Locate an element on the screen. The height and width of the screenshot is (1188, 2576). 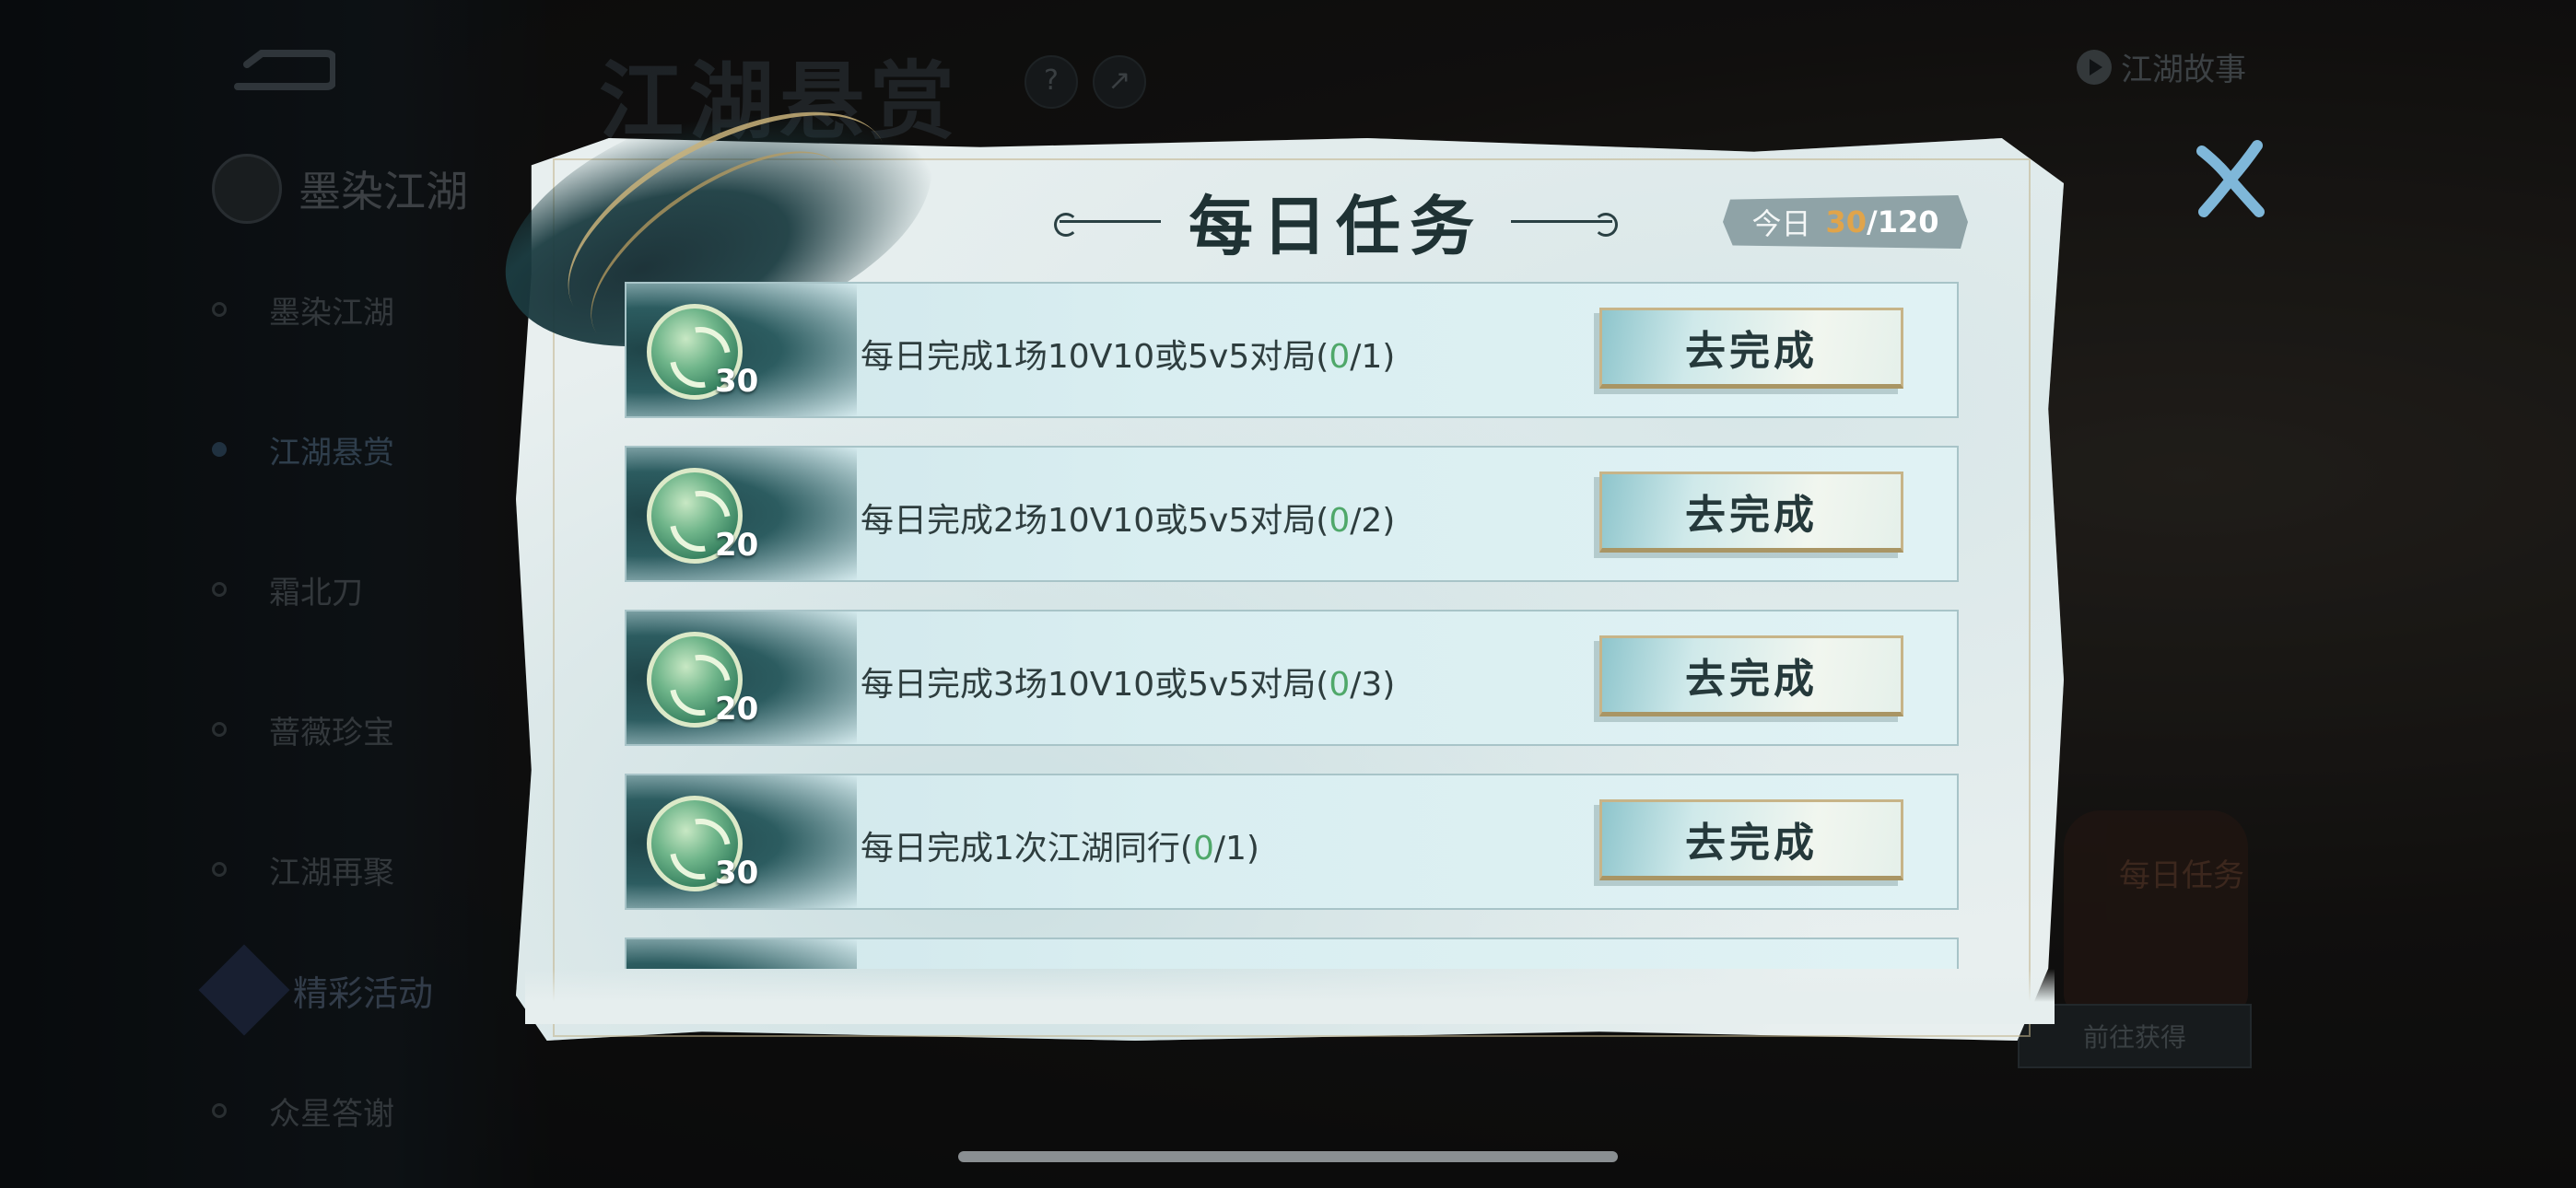
task-description: 每日完成1次江湖同行(0/1) is located at coordinates (1060, 845).